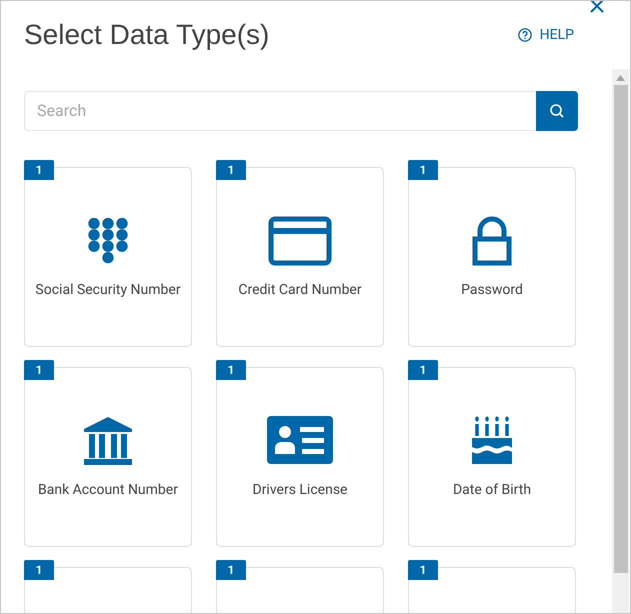  What do you see at coordinates (147, 35) in the screenshot?
I see `dialog-title: Select Data Type(s)` at bounding box center [147, 35].